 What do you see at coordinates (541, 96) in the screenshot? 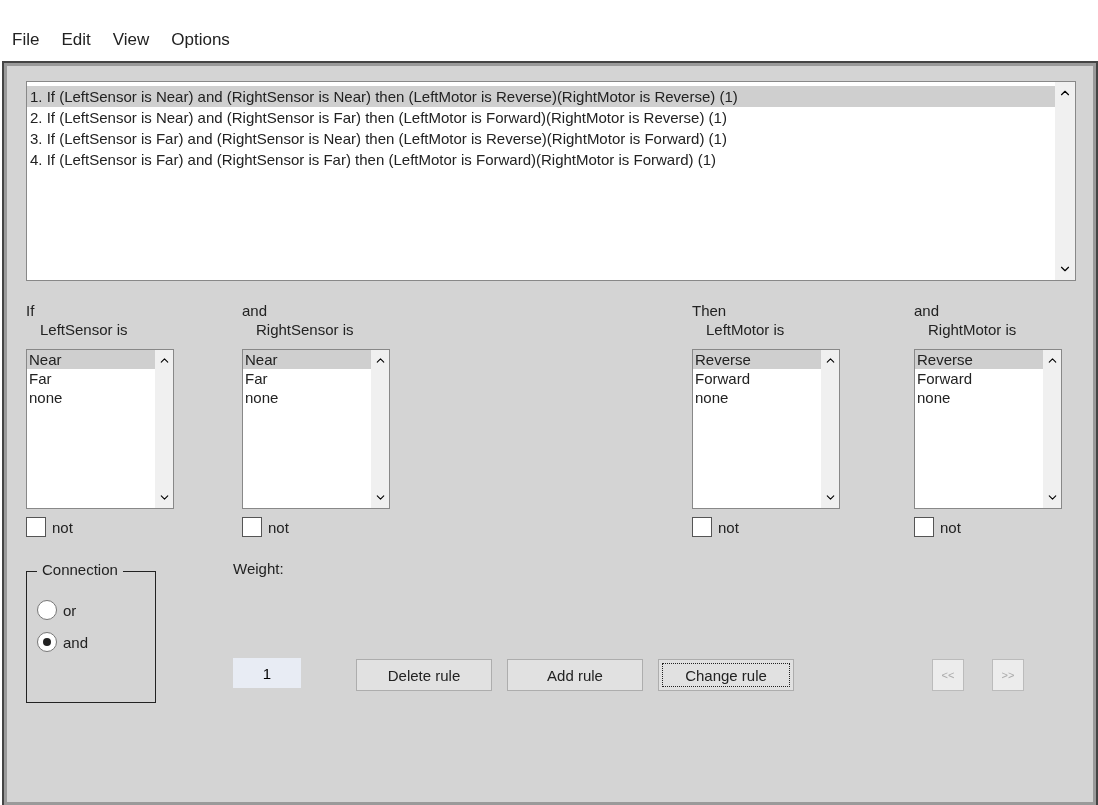
I see `rule-item: 1. If (LeftSensor is Near) and (RightSensor is Near) then (LeftMotor is Reverse)(RightMotor is Reverse) (1)` at bounding box center [541, 96].